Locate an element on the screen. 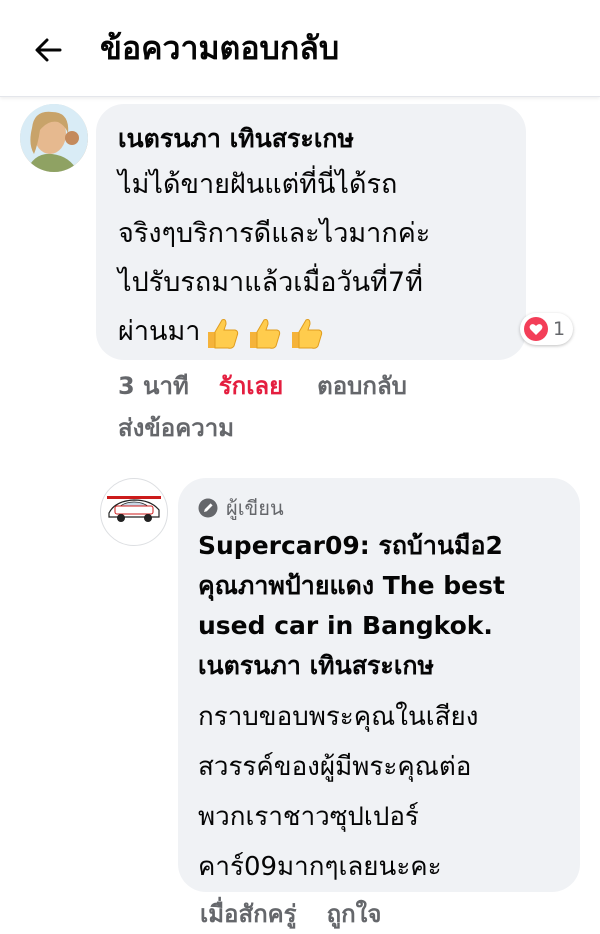 The width and height of the screenshot is (600, 934). like-button: ถูกใจ is located at coordinates (354, 914).